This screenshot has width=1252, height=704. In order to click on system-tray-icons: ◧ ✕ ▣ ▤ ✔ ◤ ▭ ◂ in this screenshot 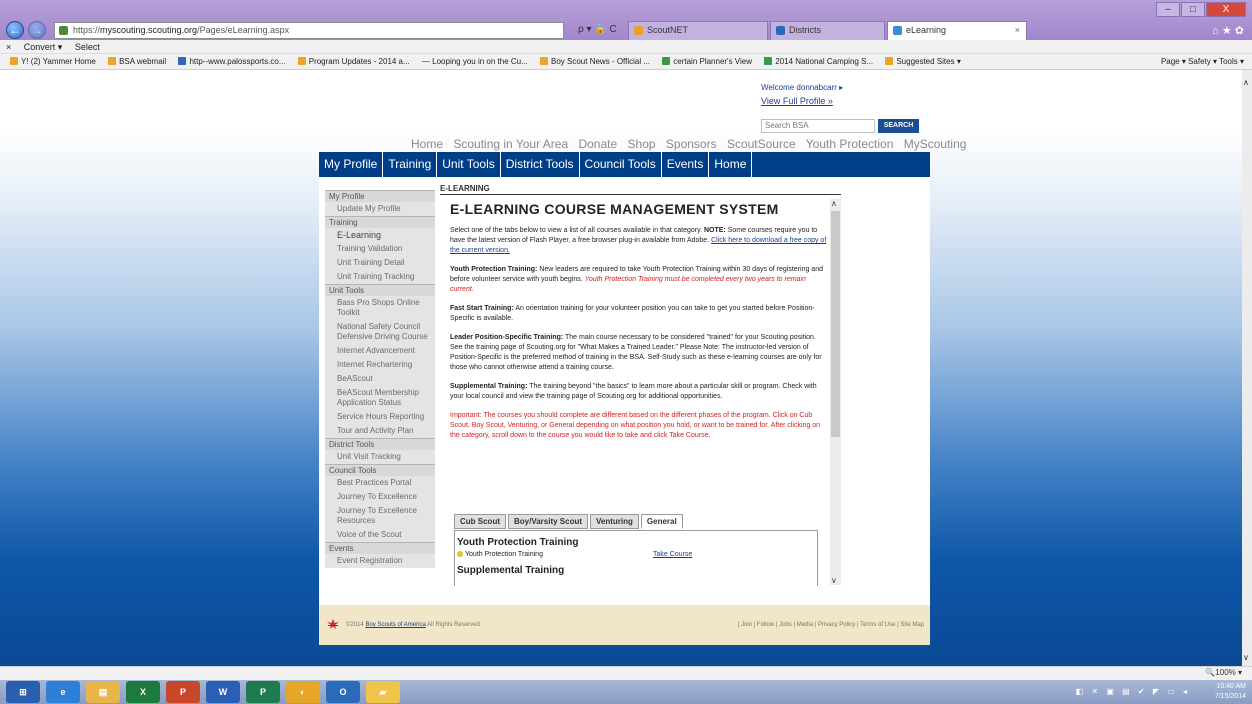, I will do `click(1133, 691)`.